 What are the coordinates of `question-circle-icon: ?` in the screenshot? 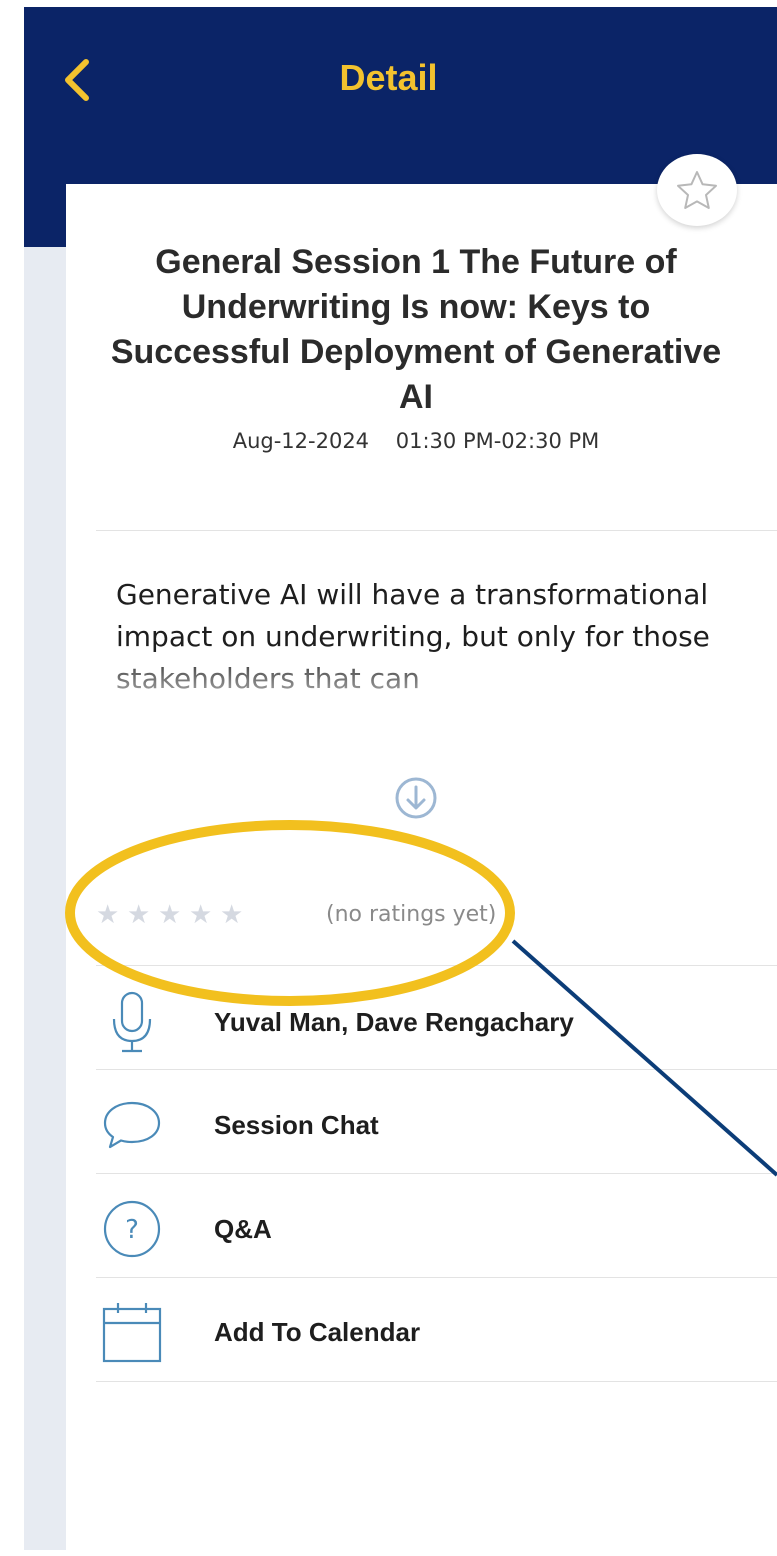 It's located at (132, 1229).